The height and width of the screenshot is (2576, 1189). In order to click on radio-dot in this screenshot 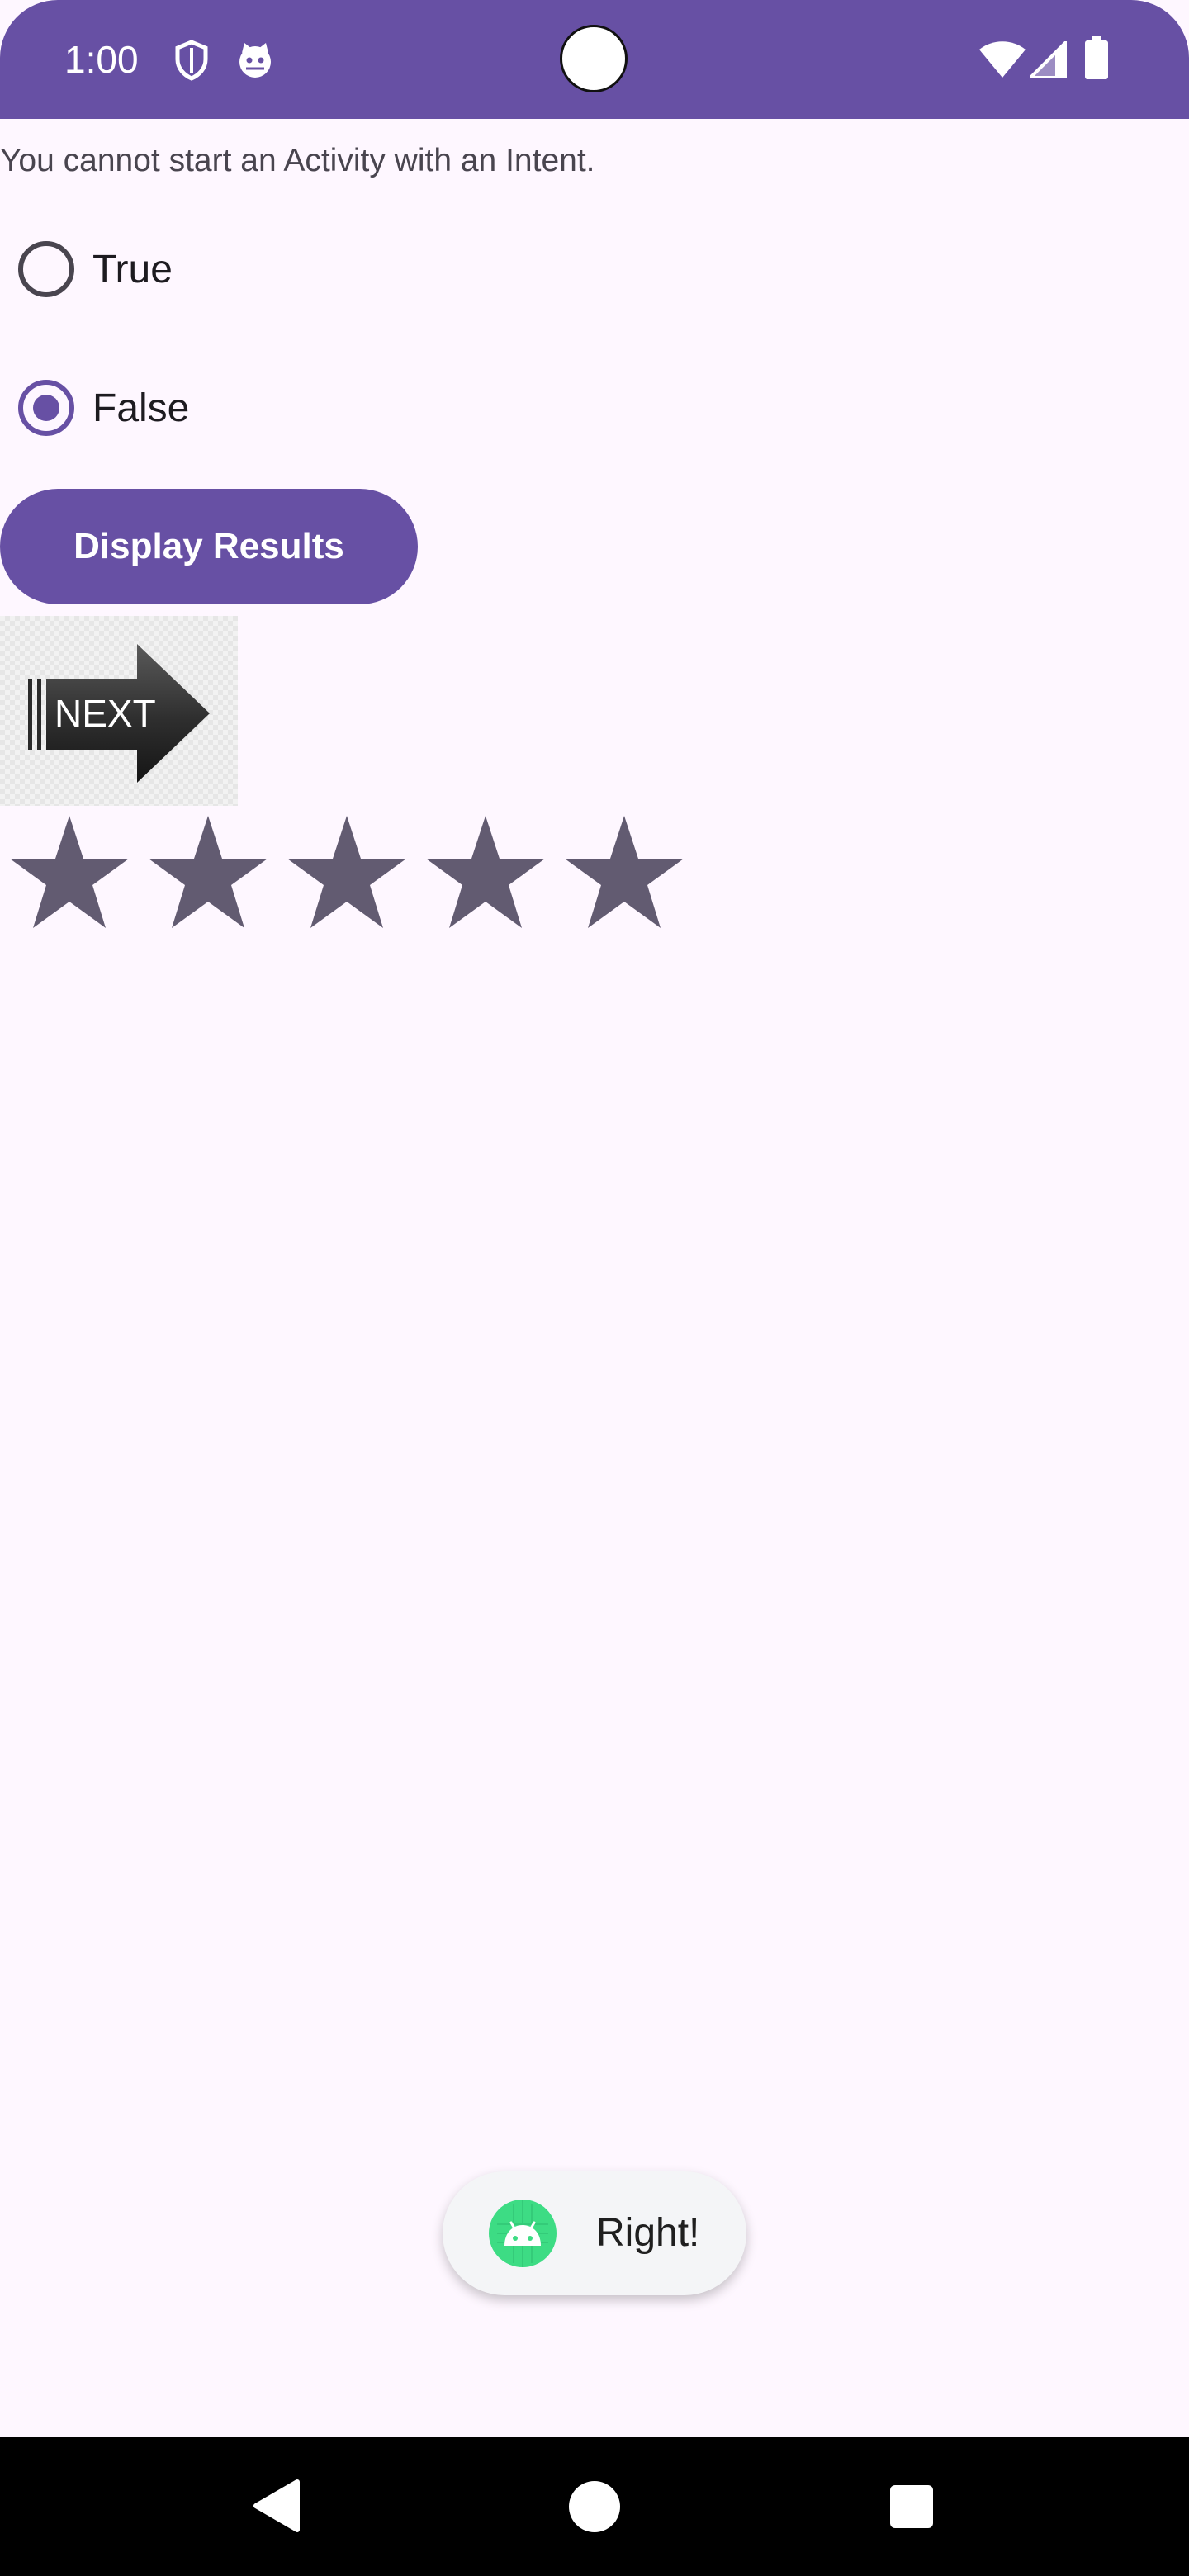, I will do `click(46, 408)`.